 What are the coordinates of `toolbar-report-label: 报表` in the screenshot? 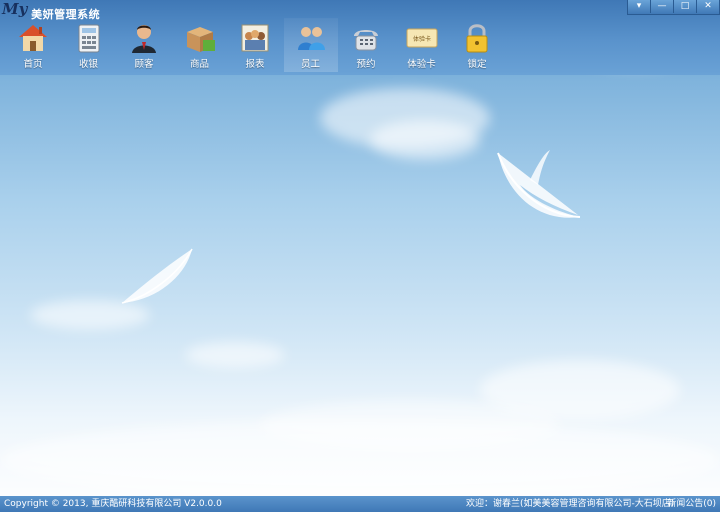 It's located at (255, 64).